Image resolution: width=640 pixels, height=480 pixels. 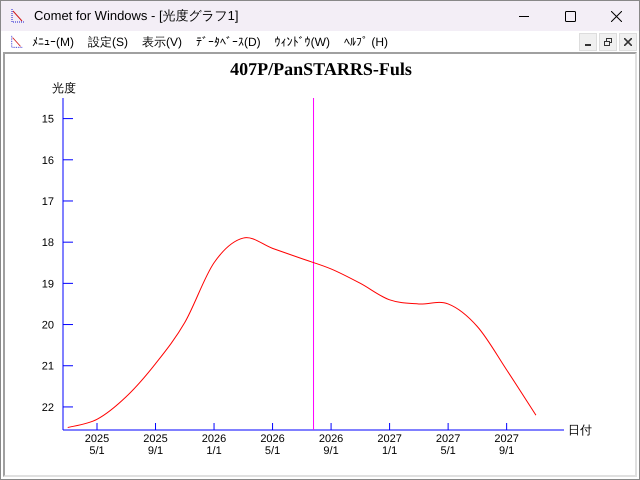 I want to click on menu-item: ﾃﾞｰﾀﾍﾞｰｽ(D), so click(x=228, y=41).